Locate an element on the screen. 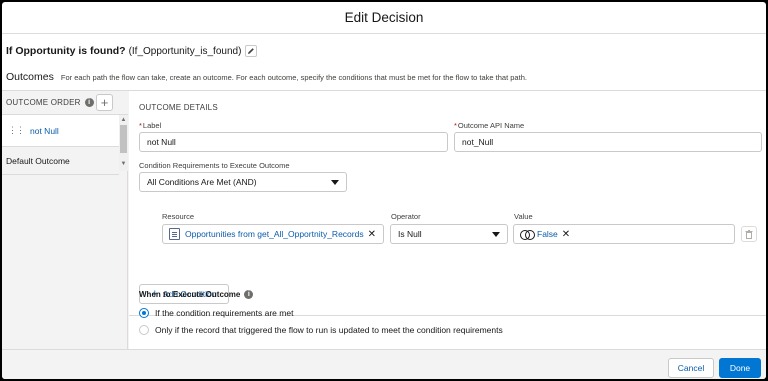 The width and height of the screenshot is (768, 381). outcome-order-label: OUTCOME ORDER is located at coordinates (43, 102).